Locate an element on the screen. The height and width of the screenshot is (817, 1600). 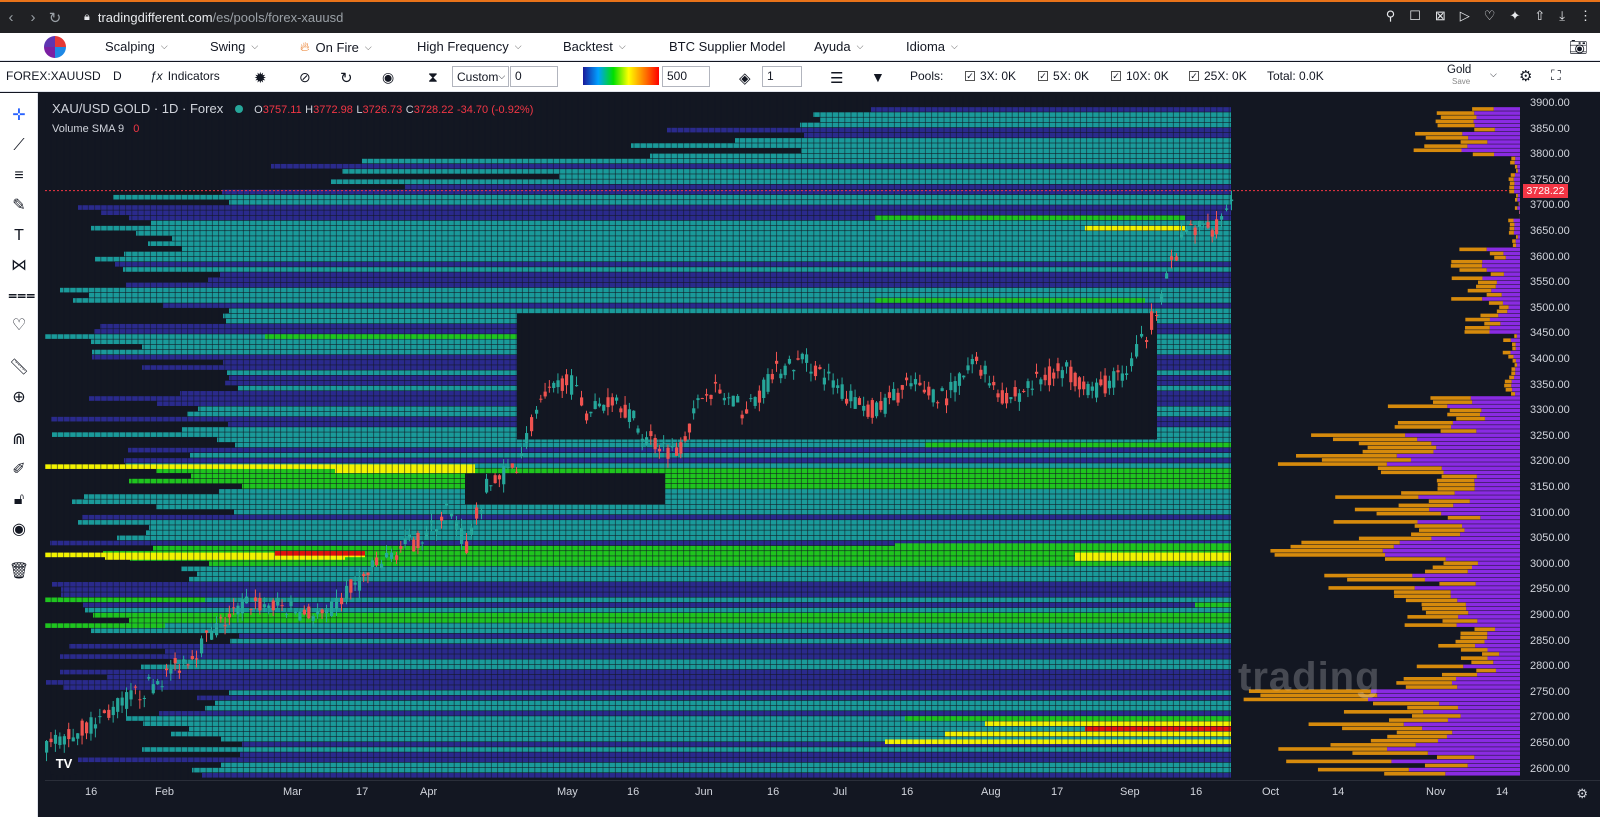
indicators-button: ƒx Indicators is located at coordinates (185, 76).